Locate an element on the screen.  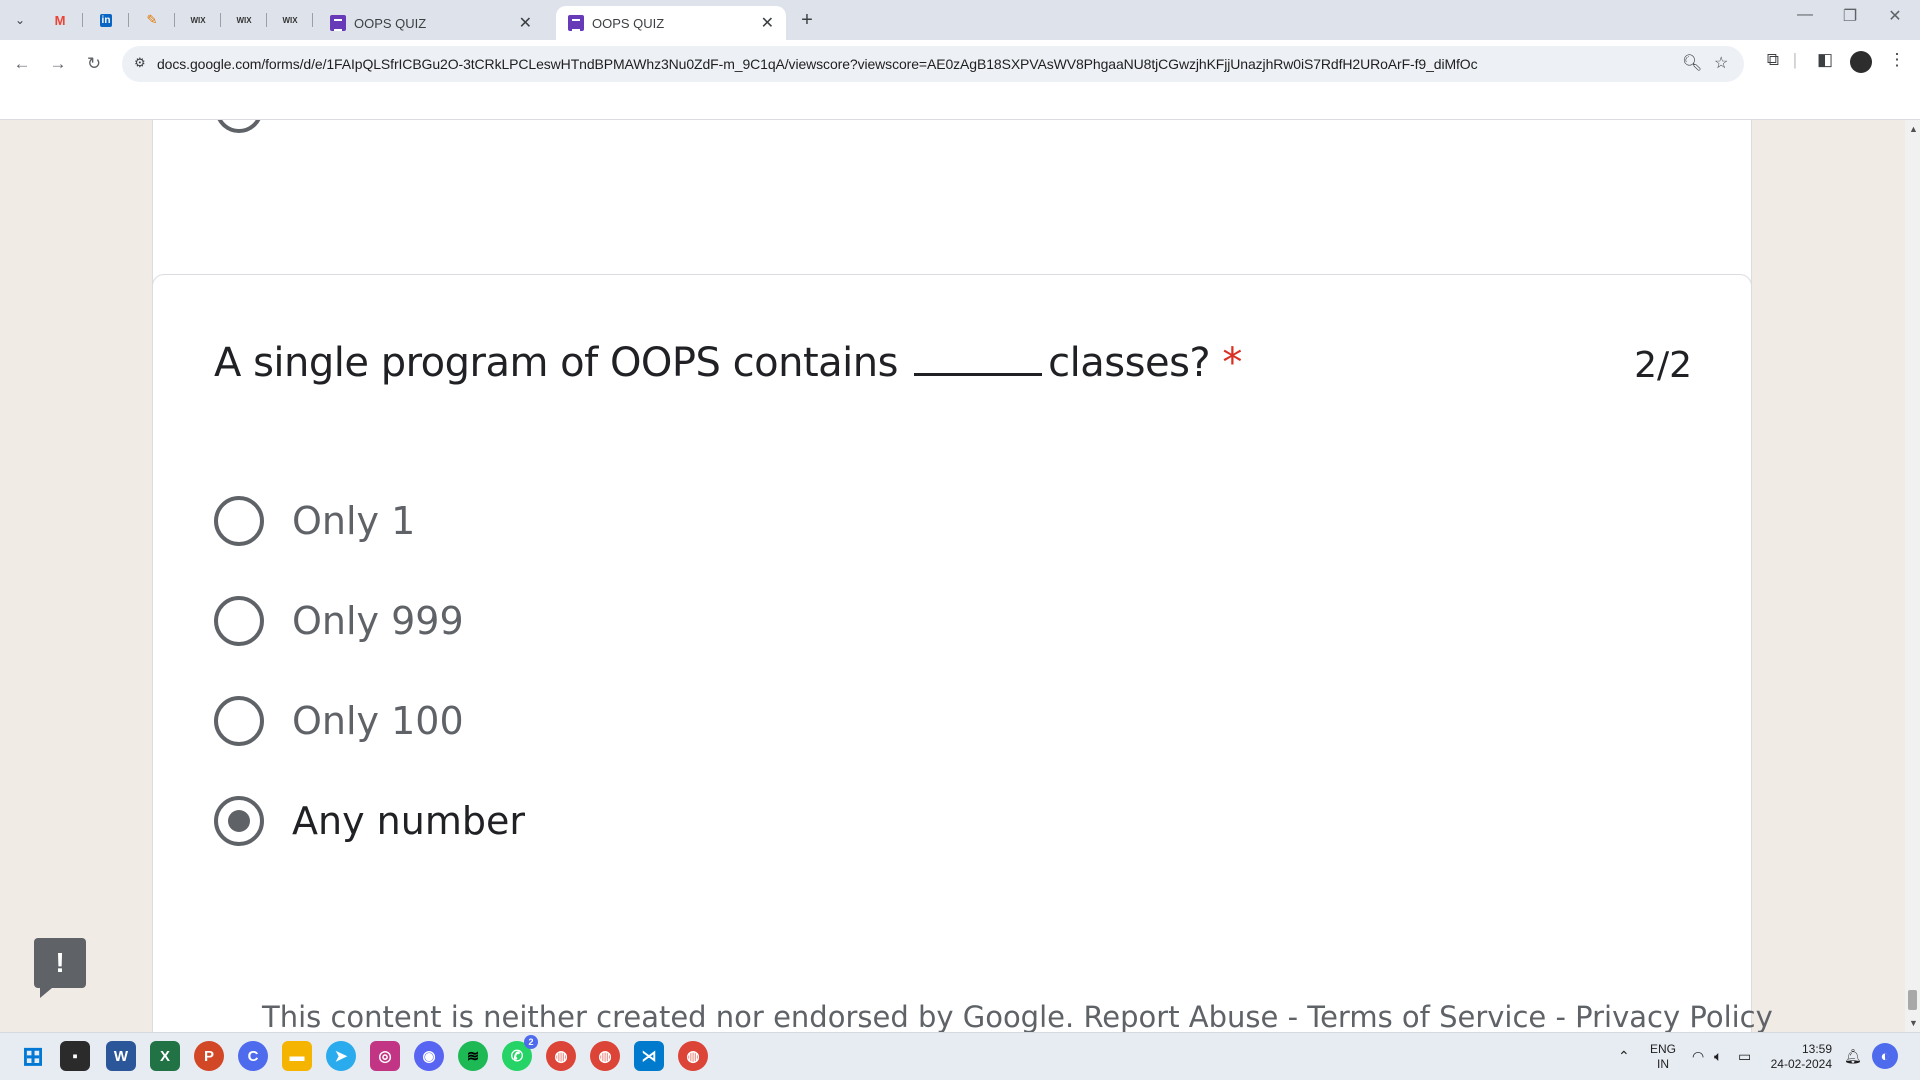
site-info-icon: ⚙ is located at coordinates (140, 63).